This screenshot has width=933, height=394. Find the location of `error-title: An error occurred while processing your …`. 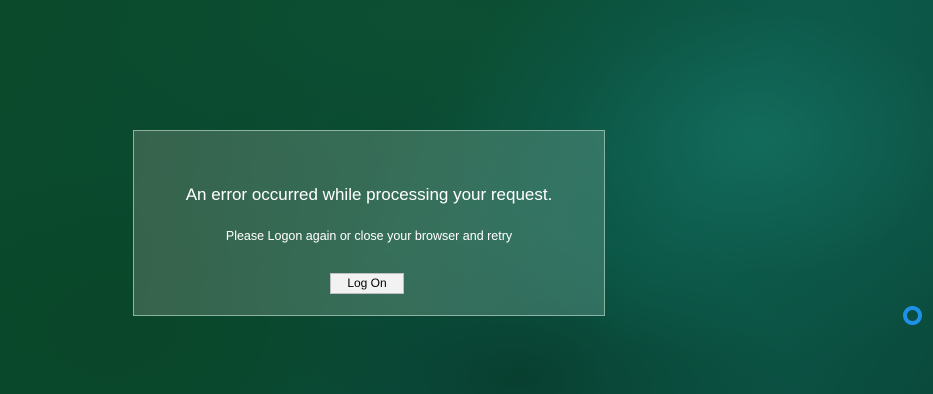

error-title: An error occurred while processing your … is located at coordinates (369, 194).